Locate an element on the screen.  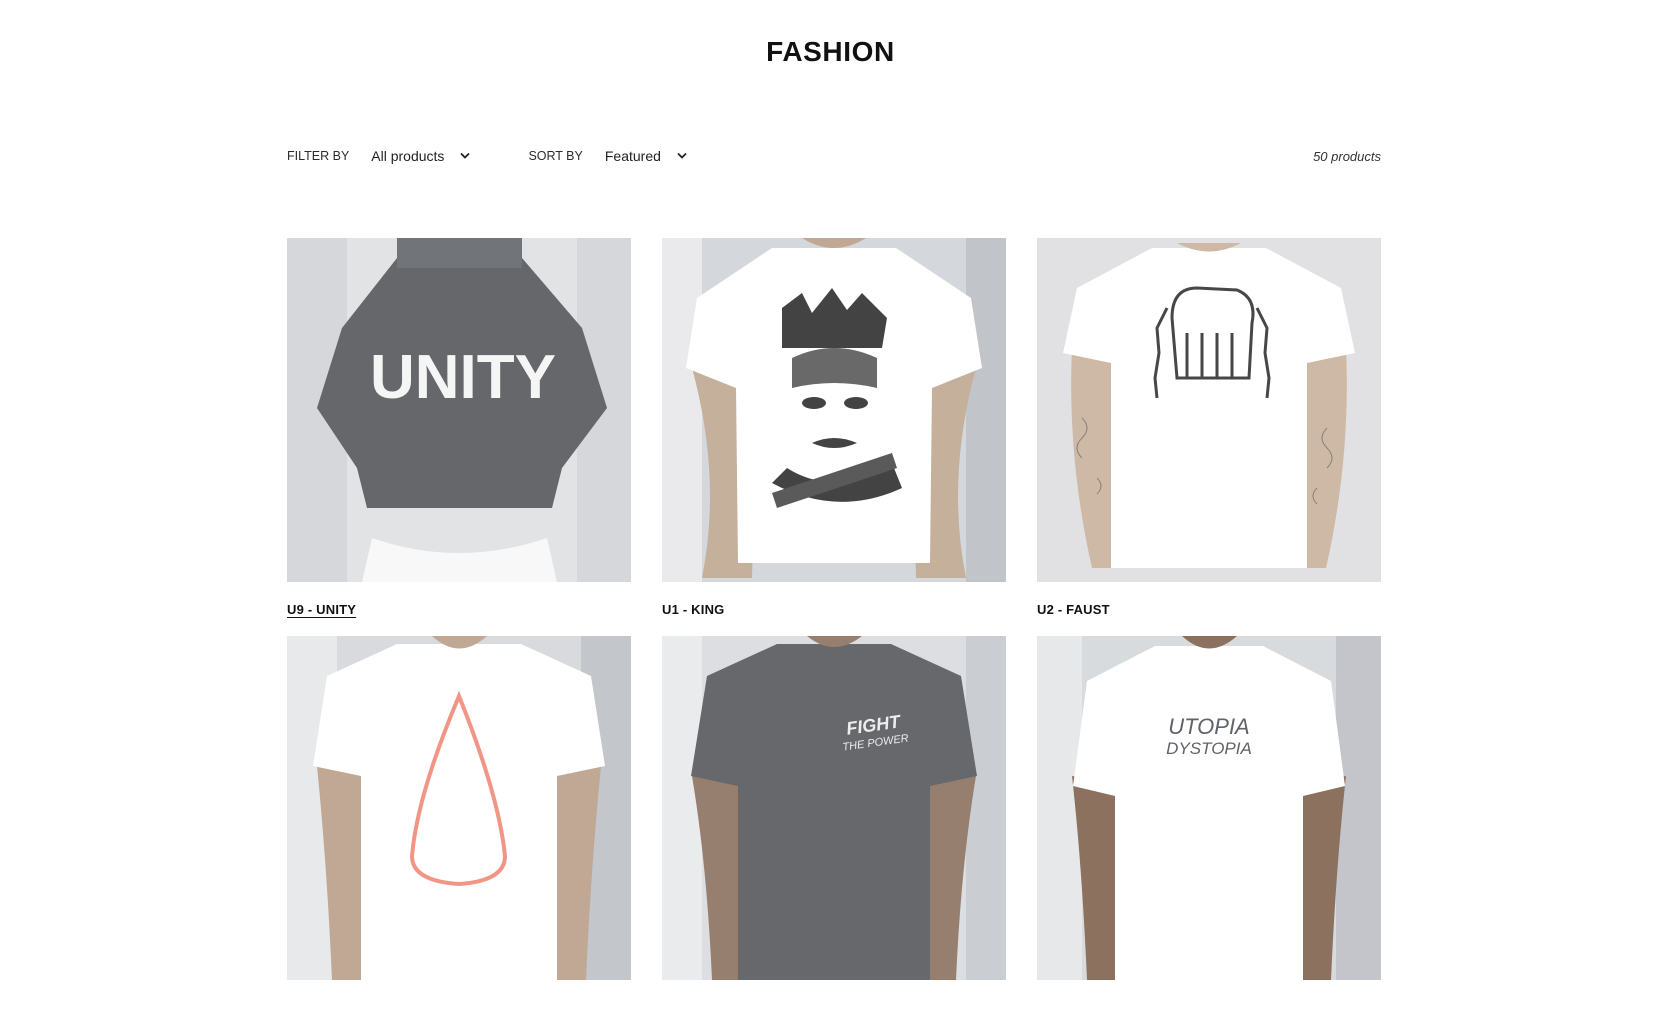
product-card: U1 - KING is located at coordinates (834, 430).